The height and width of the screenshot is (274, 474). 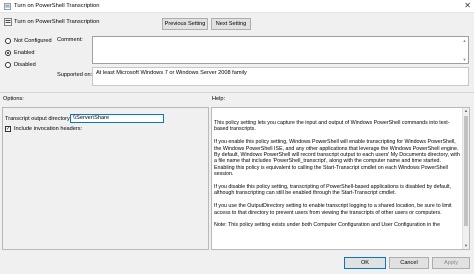 What do you see at coordinates (464, 40) in the screenshot?
I see `comment-scroll-up-icon: ▲` at bounding box center [464, 40].